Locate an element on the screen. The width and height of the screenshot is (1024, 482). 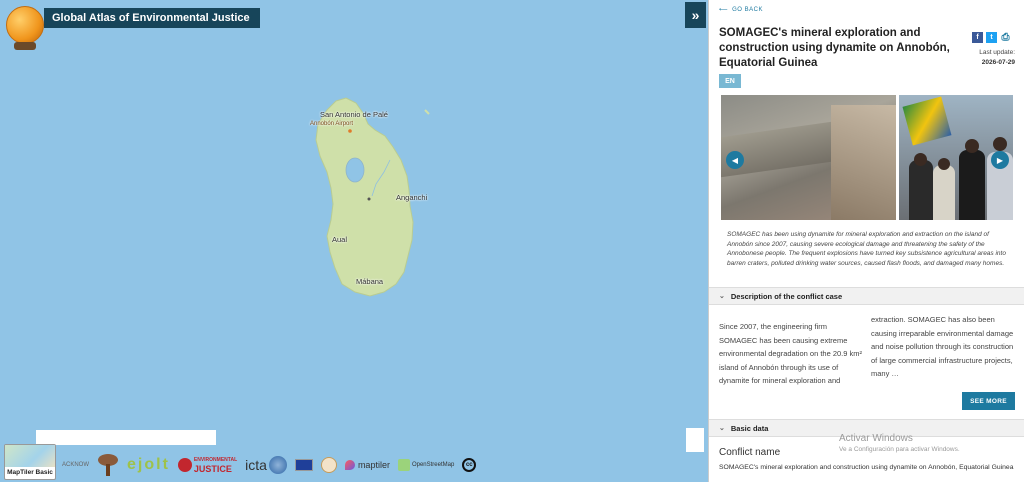
seal-logo-icon is located at coordinates (328, 465).